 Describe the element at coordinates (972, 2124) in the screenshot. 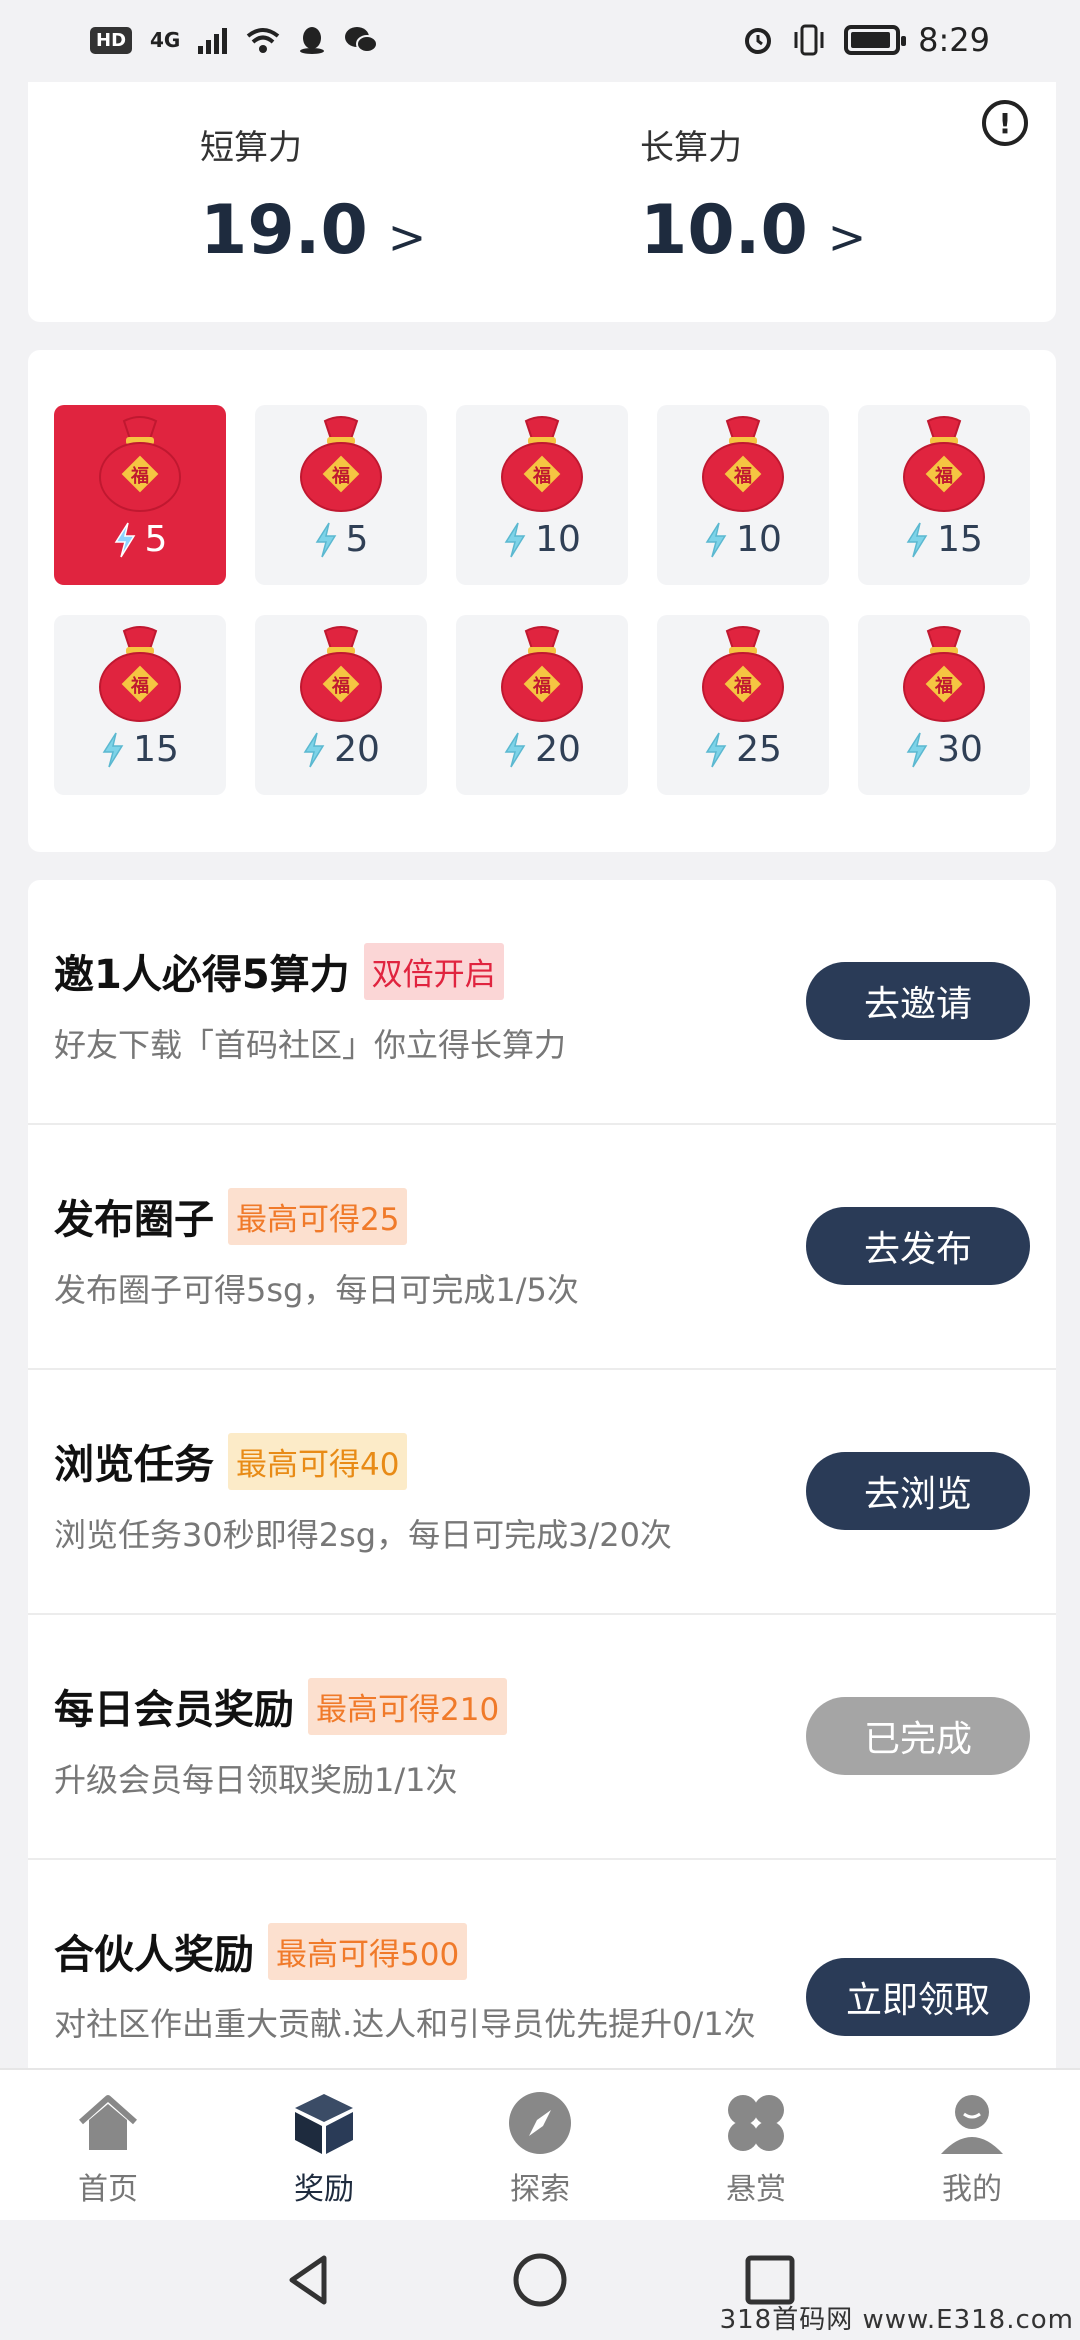

I see `user-icon` at that location.